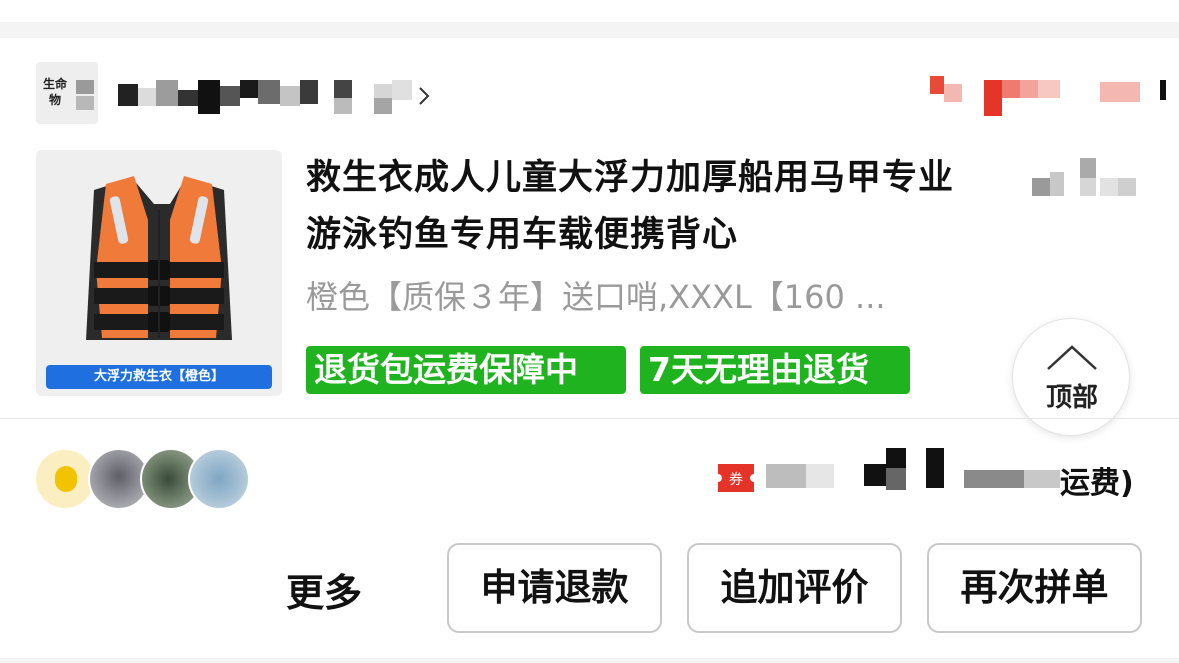 Image resolution: width=1179 pixels, height=663 pixels. Describe the element at coordinates (589, 11) in the screenshot. I see `top-gap` at that location.